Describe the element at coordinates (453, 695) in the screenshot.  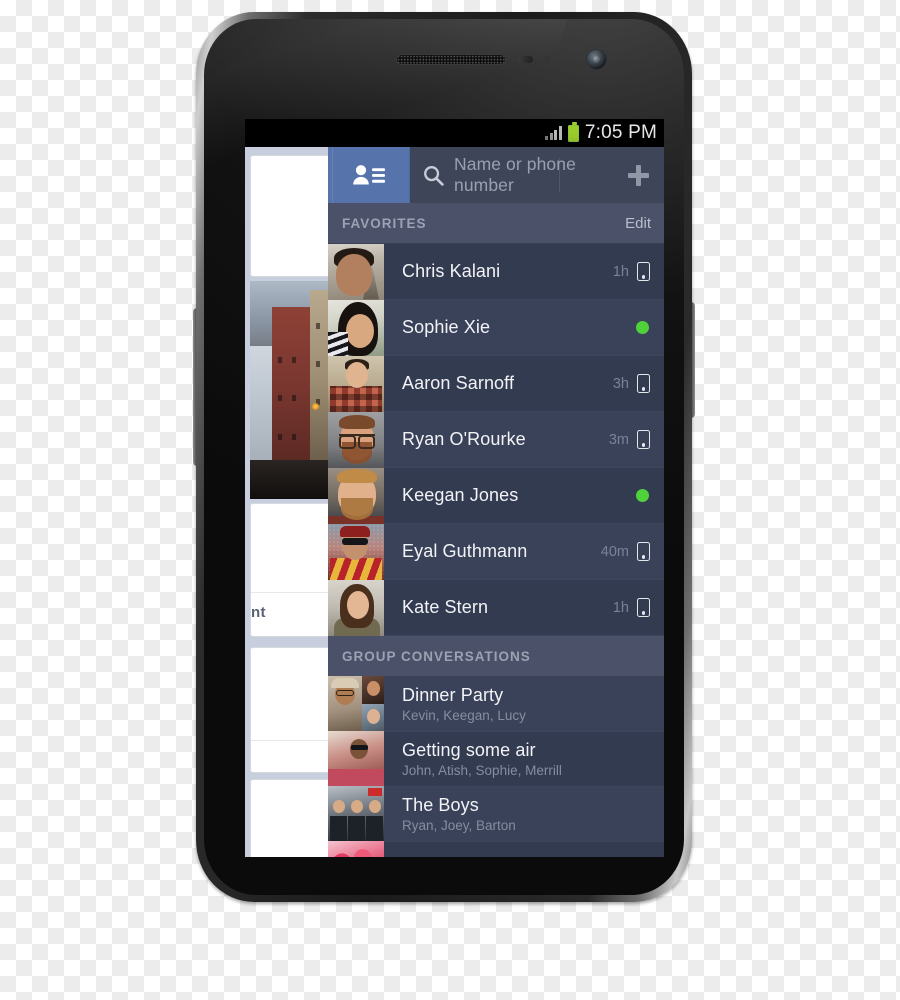
I see `group-name: Dinner Party` at that location.